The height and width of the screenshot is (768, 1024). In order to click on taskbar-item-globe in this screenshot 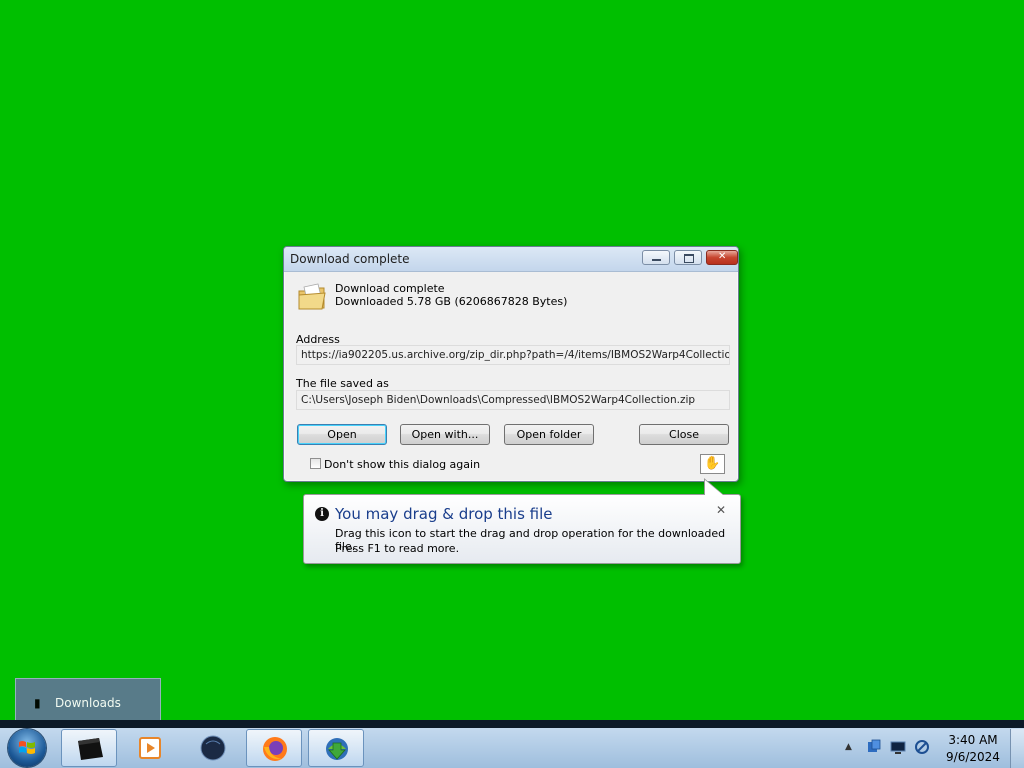, I will do `click(213, 748)`.